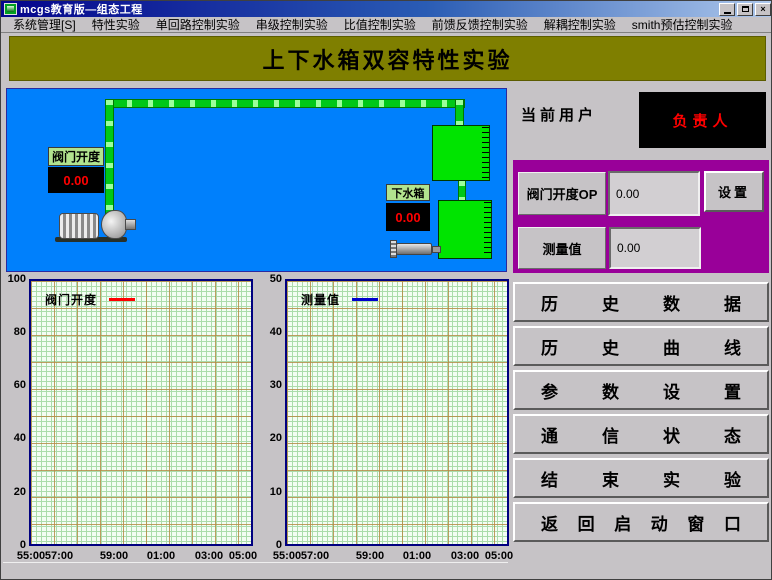 The width and height of the screenshot is (772, 580). I want to click on valve-trend-legend: 阀门开度, so click(90, 299).